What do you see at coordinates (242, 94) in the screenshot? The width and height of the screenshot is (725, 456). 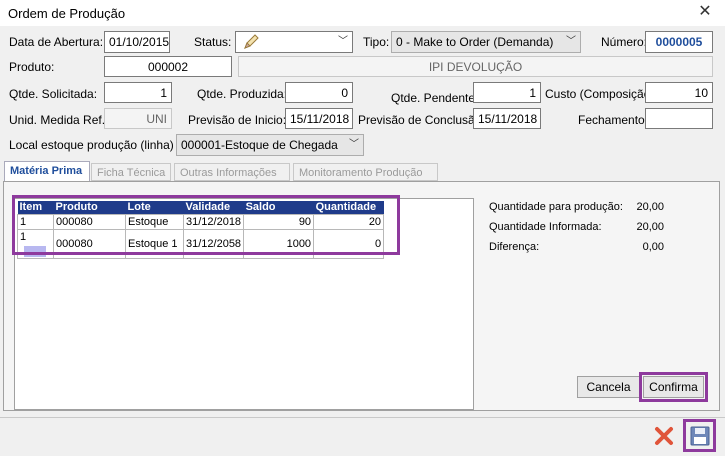 I see `qtde-produzida-label: Qtde. Produzida:` at bounding box center [242, 94].